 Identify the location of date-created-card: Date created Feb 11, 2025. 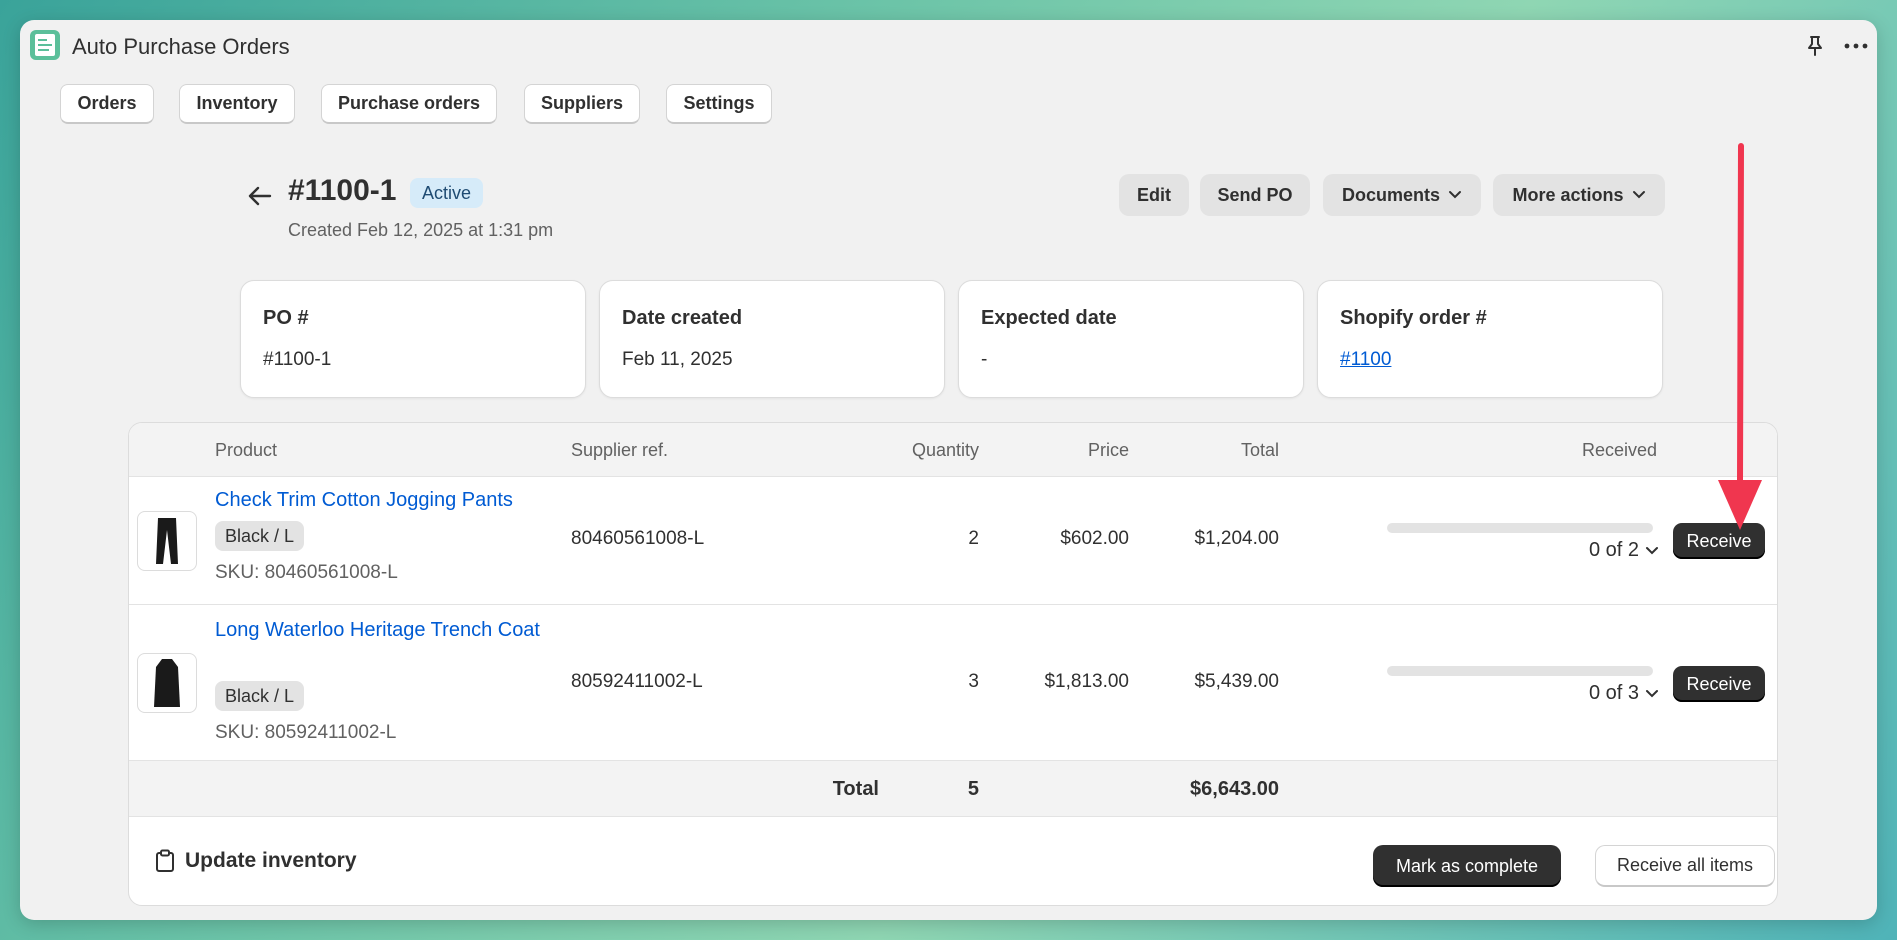
(772, 339).